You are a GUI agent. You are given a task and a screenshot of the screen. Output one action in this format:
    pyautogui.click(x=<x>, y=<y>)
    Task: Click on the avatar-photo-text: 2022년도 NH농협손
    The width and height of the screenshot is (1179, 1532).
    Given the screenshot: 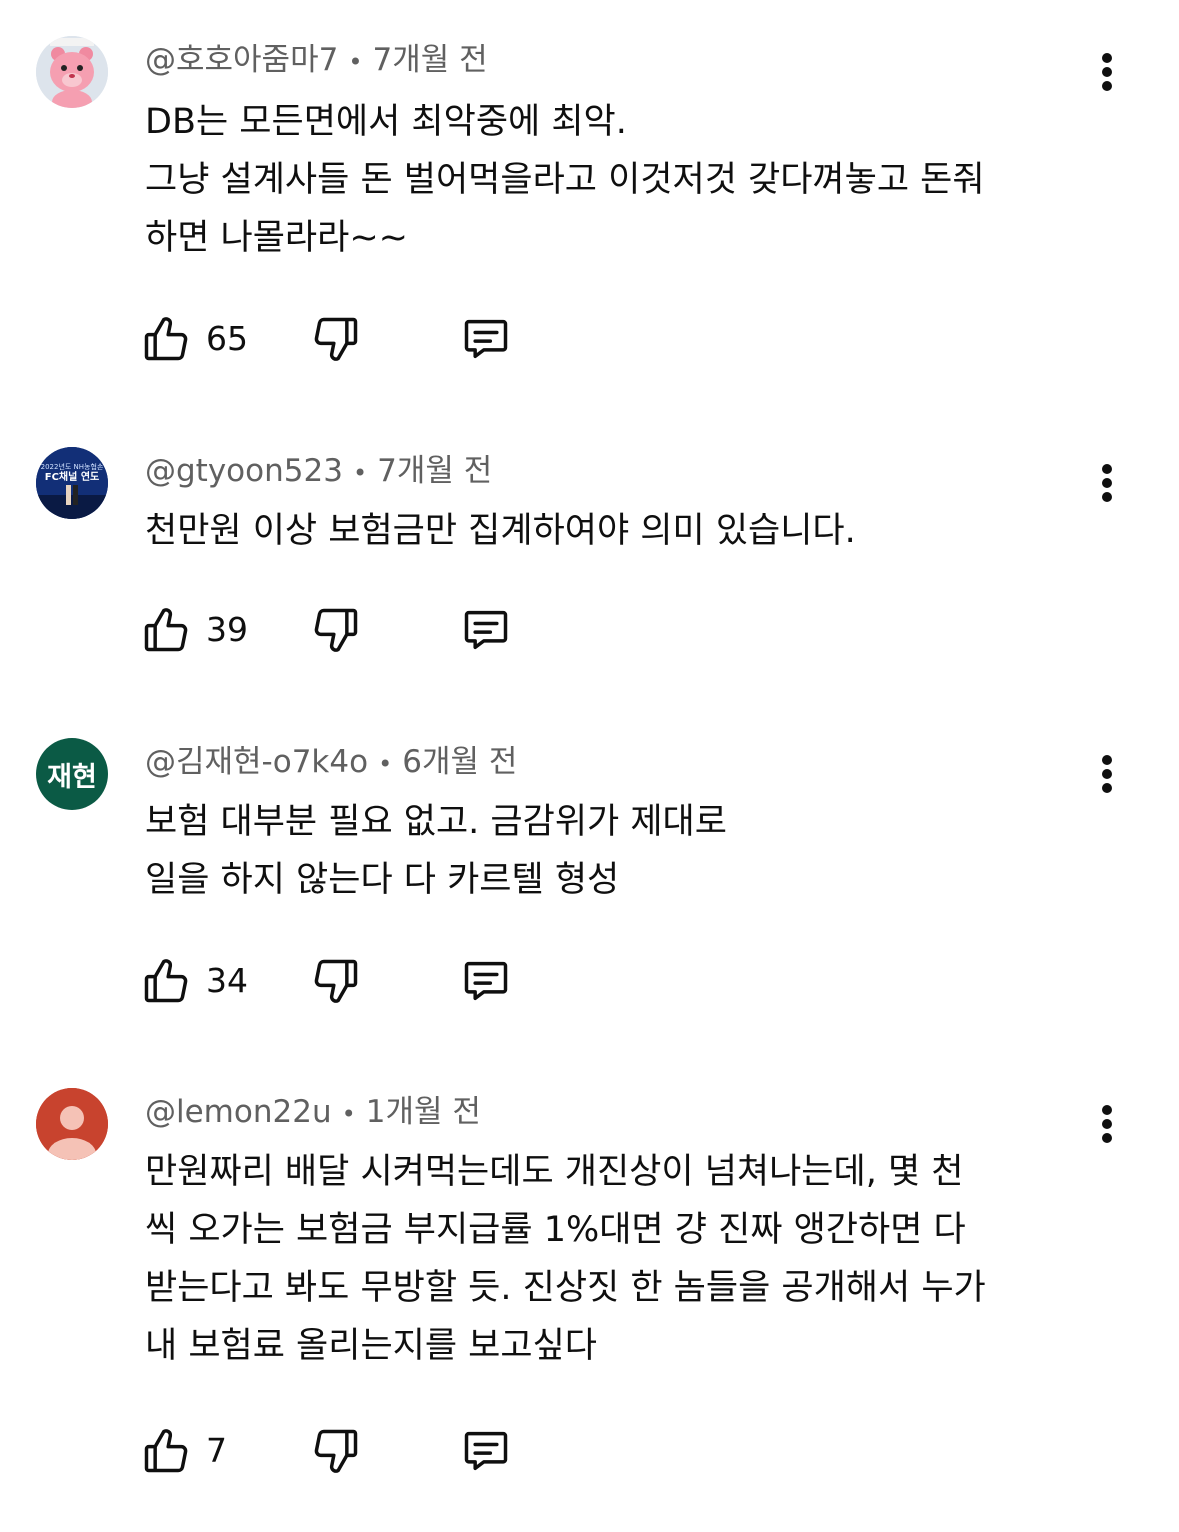 What is the action you would take?
    pyautogui.click(x=72, y=466)
    